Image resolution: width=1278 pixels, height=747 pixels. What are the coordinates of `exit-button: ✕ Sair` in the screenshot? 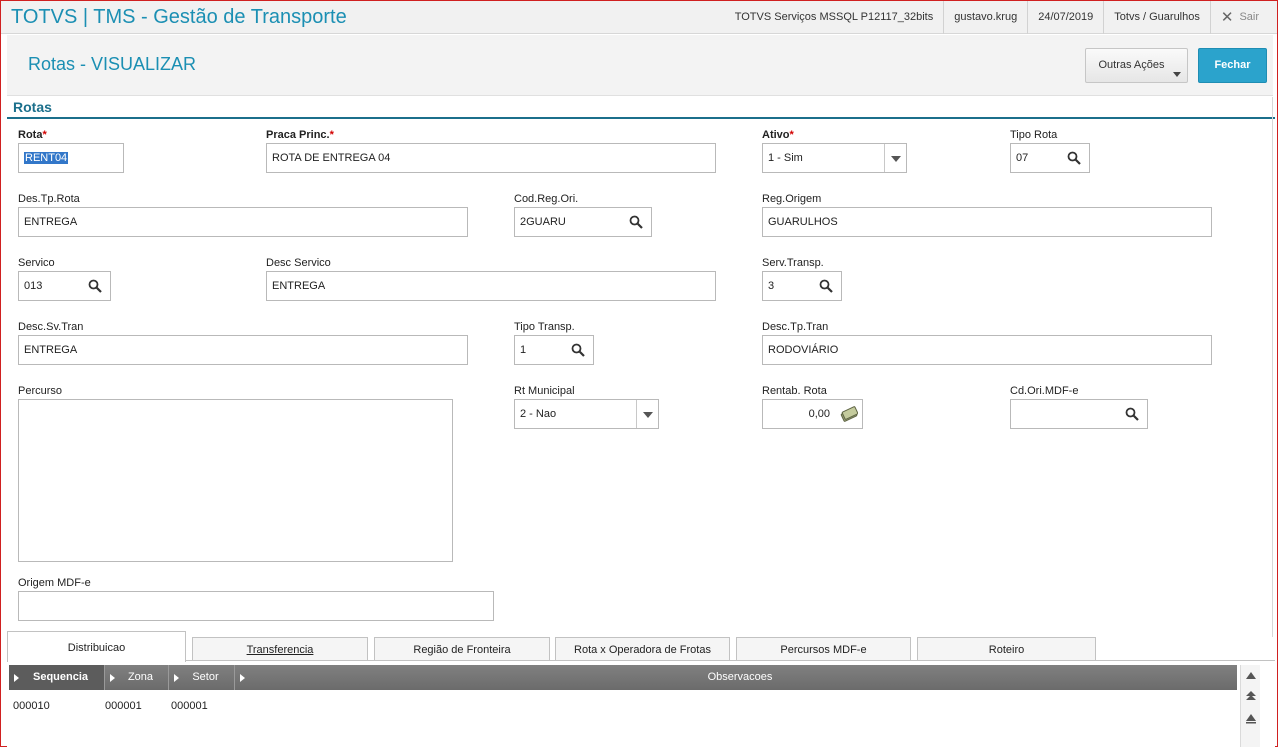 It's located at (1239, 17).